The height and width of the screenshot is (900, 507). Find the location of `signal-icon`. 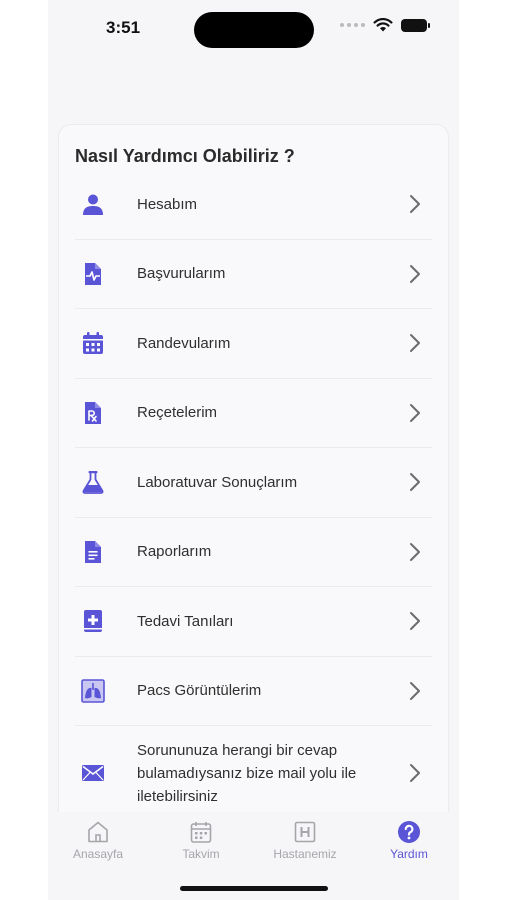

signal-icon is located at coordinates (352, 25).